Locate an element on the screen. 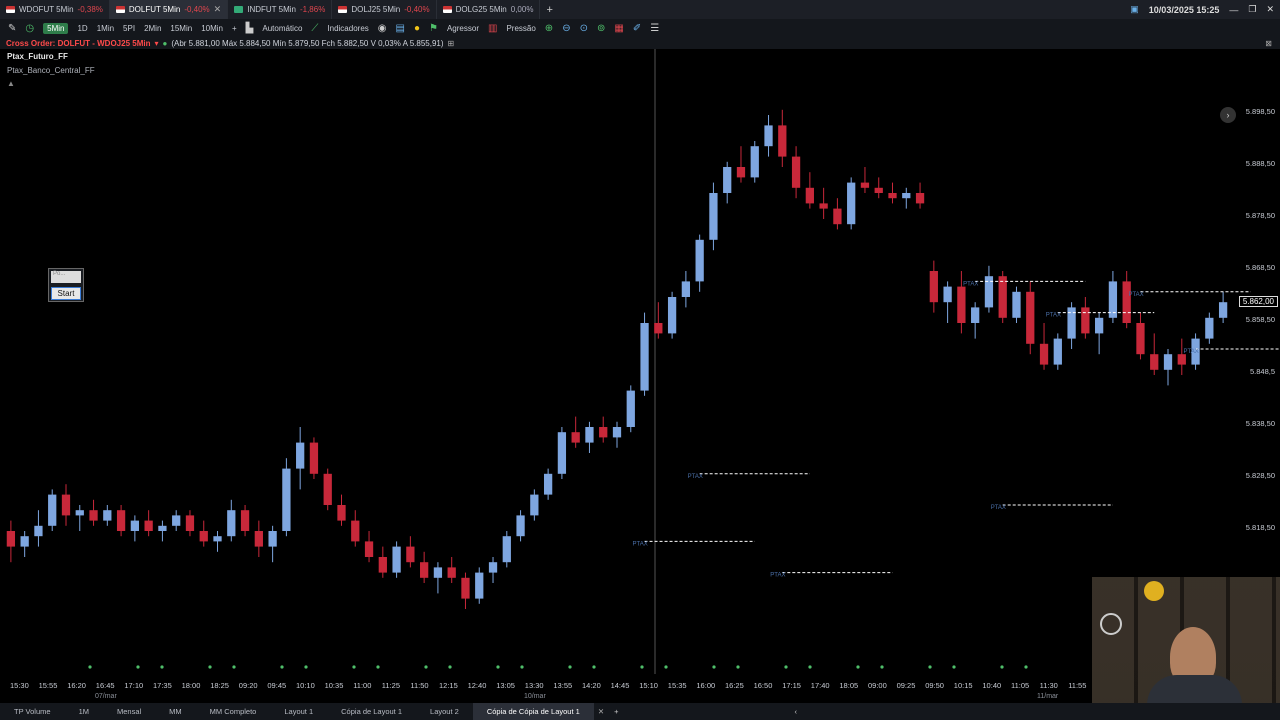 The height and width of the screenshot is (720, 1280). coin-icon: ● is located at coordinates (417, 28).